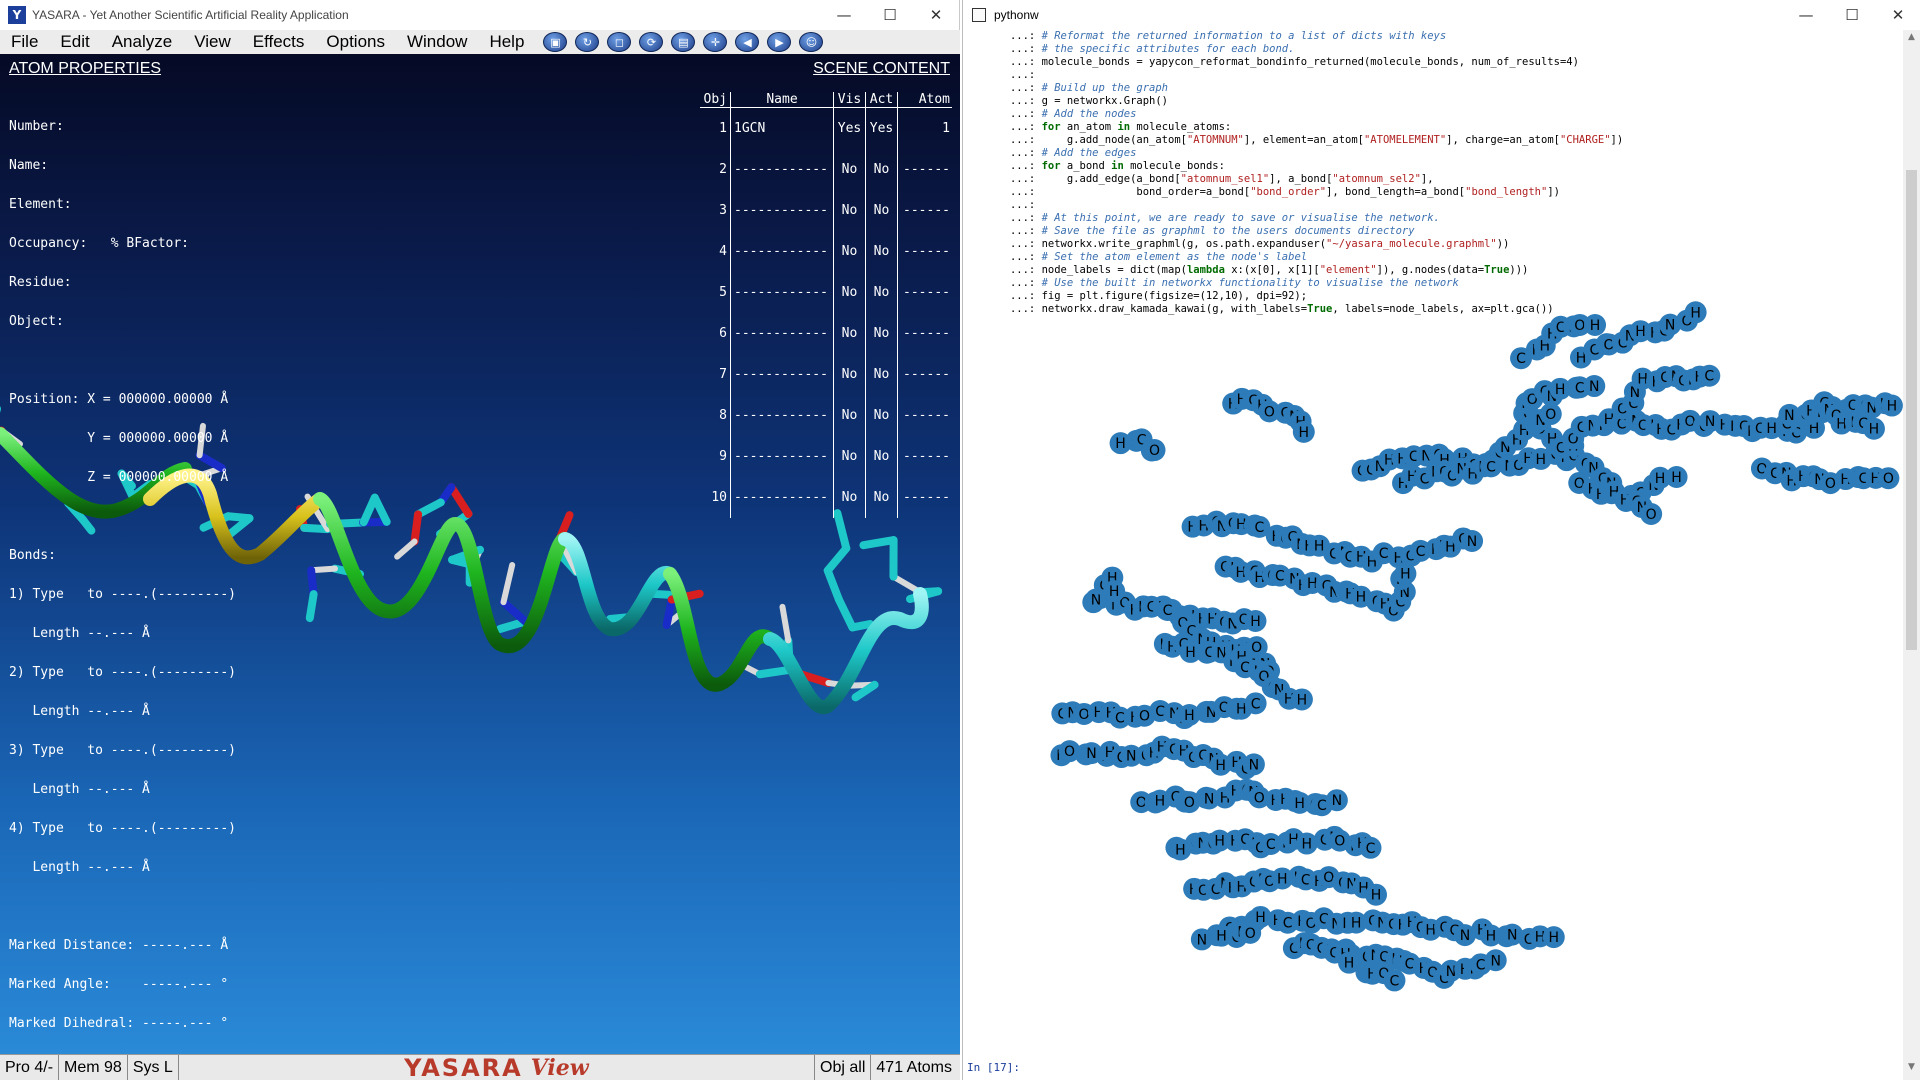 The width and height of the screenshot is (1920, 1082). I want to click on scene-row: 5------------NoNo------, so click(826, 292).